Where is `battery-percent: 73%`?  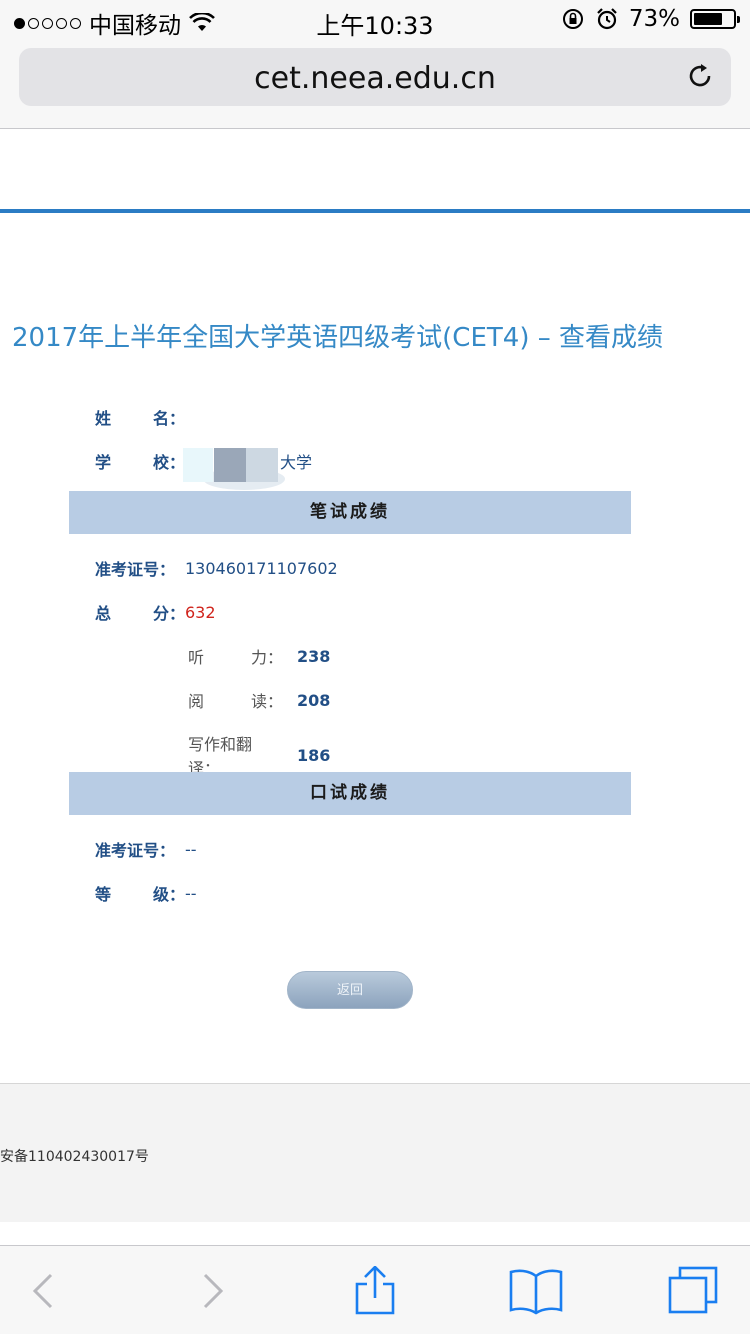 battery-percent: 73% is located at coordinates (654, 19).